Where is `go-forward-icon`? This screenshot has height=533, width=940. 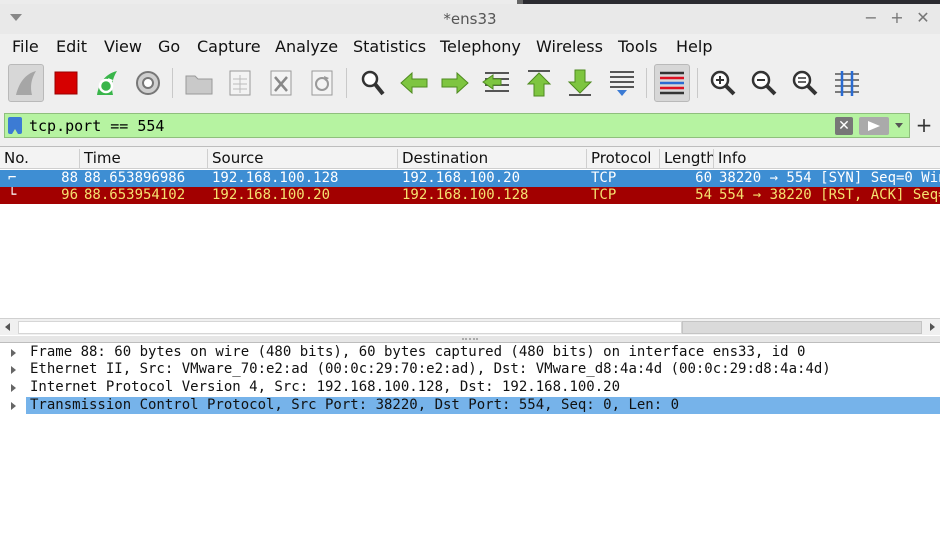 go-forward-icon is located at coordinates (455, 83).